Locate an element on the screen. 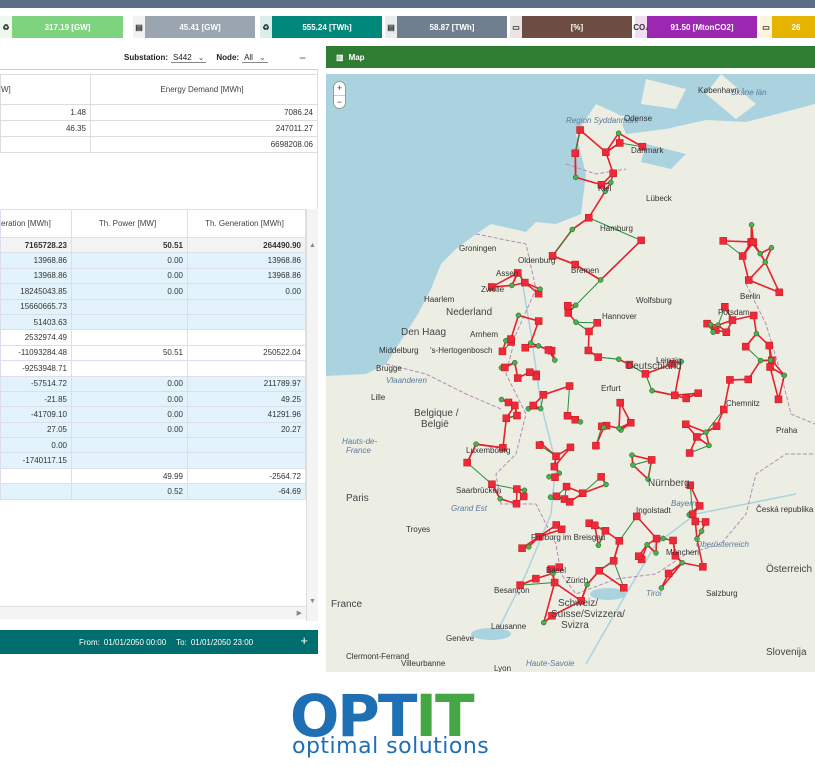 The image size is (815, 767). scroll-right-icon: ▶ is located at coordinates (299, 613).